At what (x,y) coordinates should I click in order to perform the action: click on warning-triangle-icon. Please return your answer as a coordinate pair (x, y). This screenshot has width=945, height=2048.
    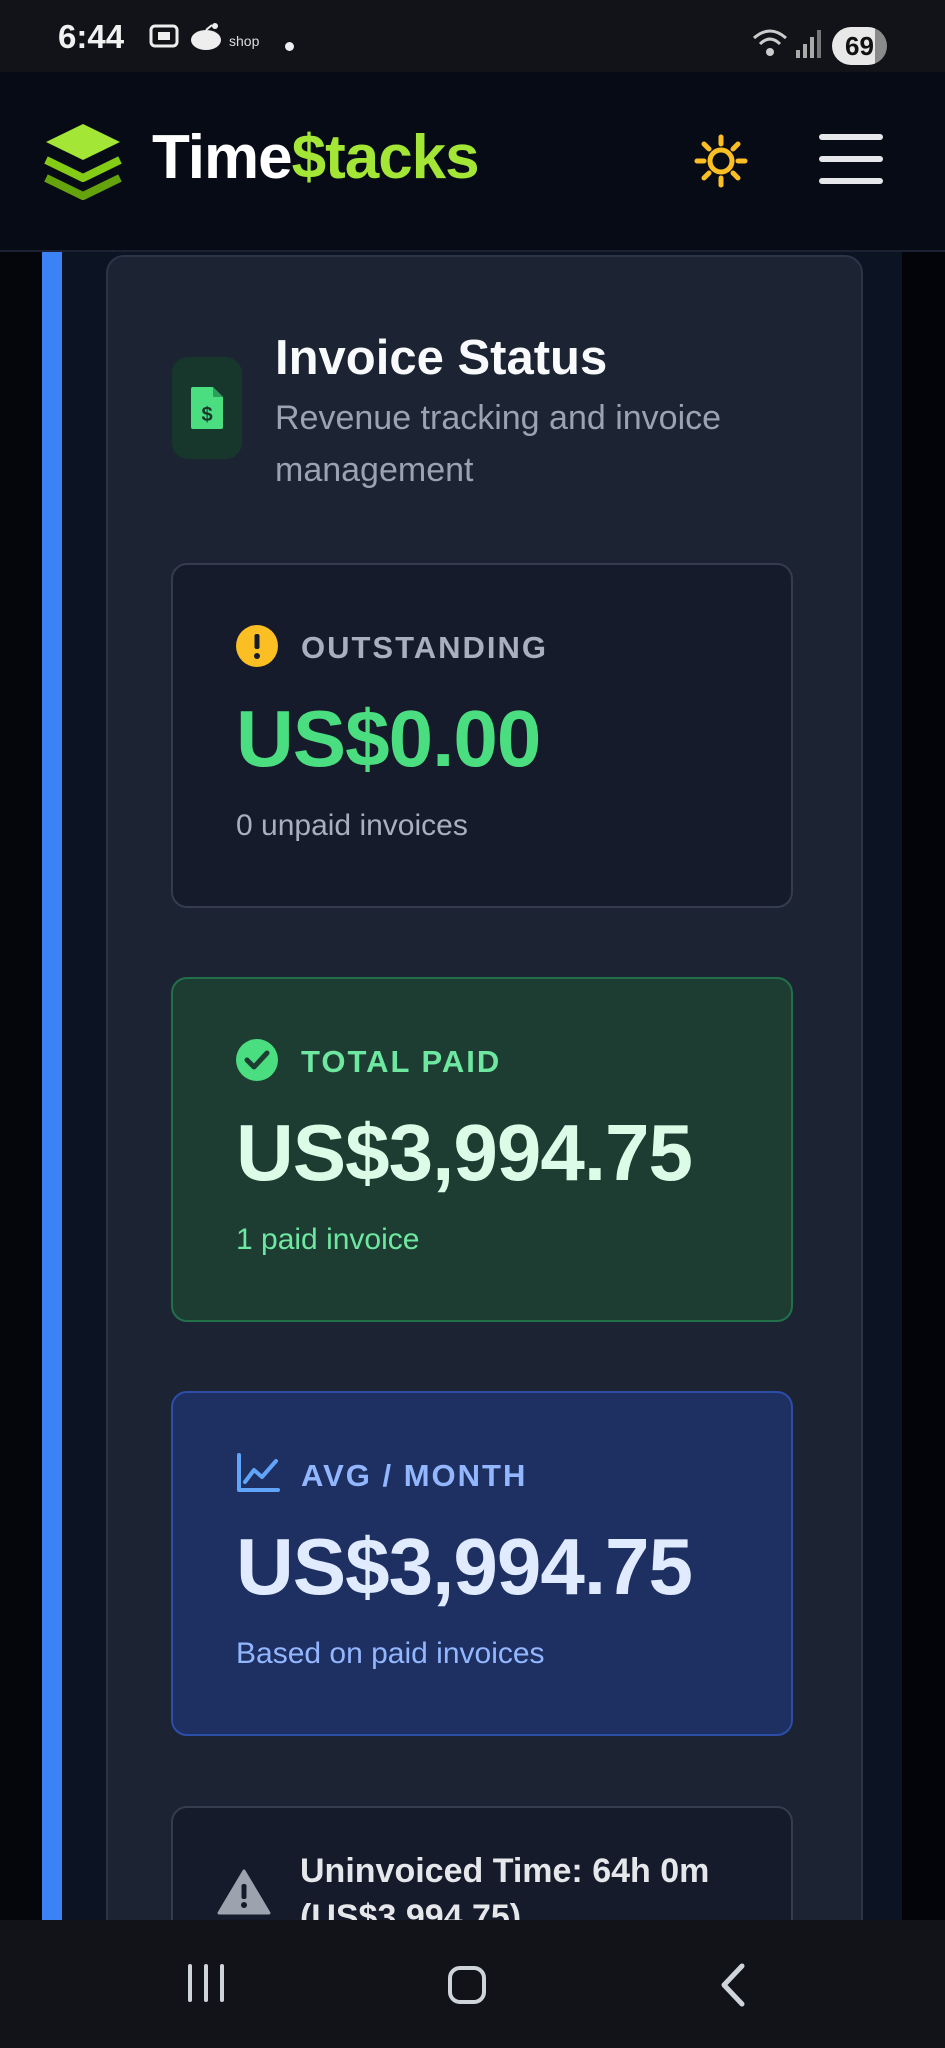
    Looking at the image, I should click on (244, 1894).